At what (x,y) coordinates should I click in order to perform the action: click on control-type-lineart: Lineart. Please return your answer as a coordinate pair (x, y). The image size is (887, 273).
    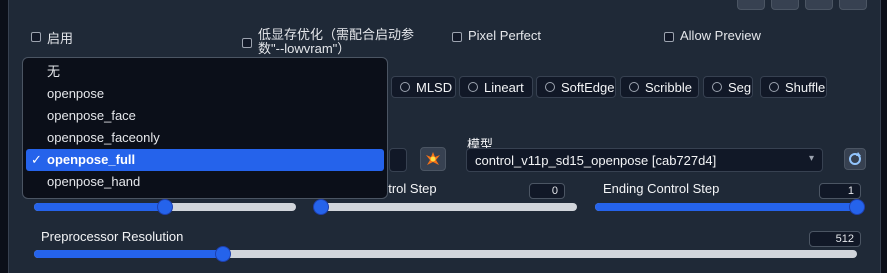
    Looking at the image, I should click on (496, 87).